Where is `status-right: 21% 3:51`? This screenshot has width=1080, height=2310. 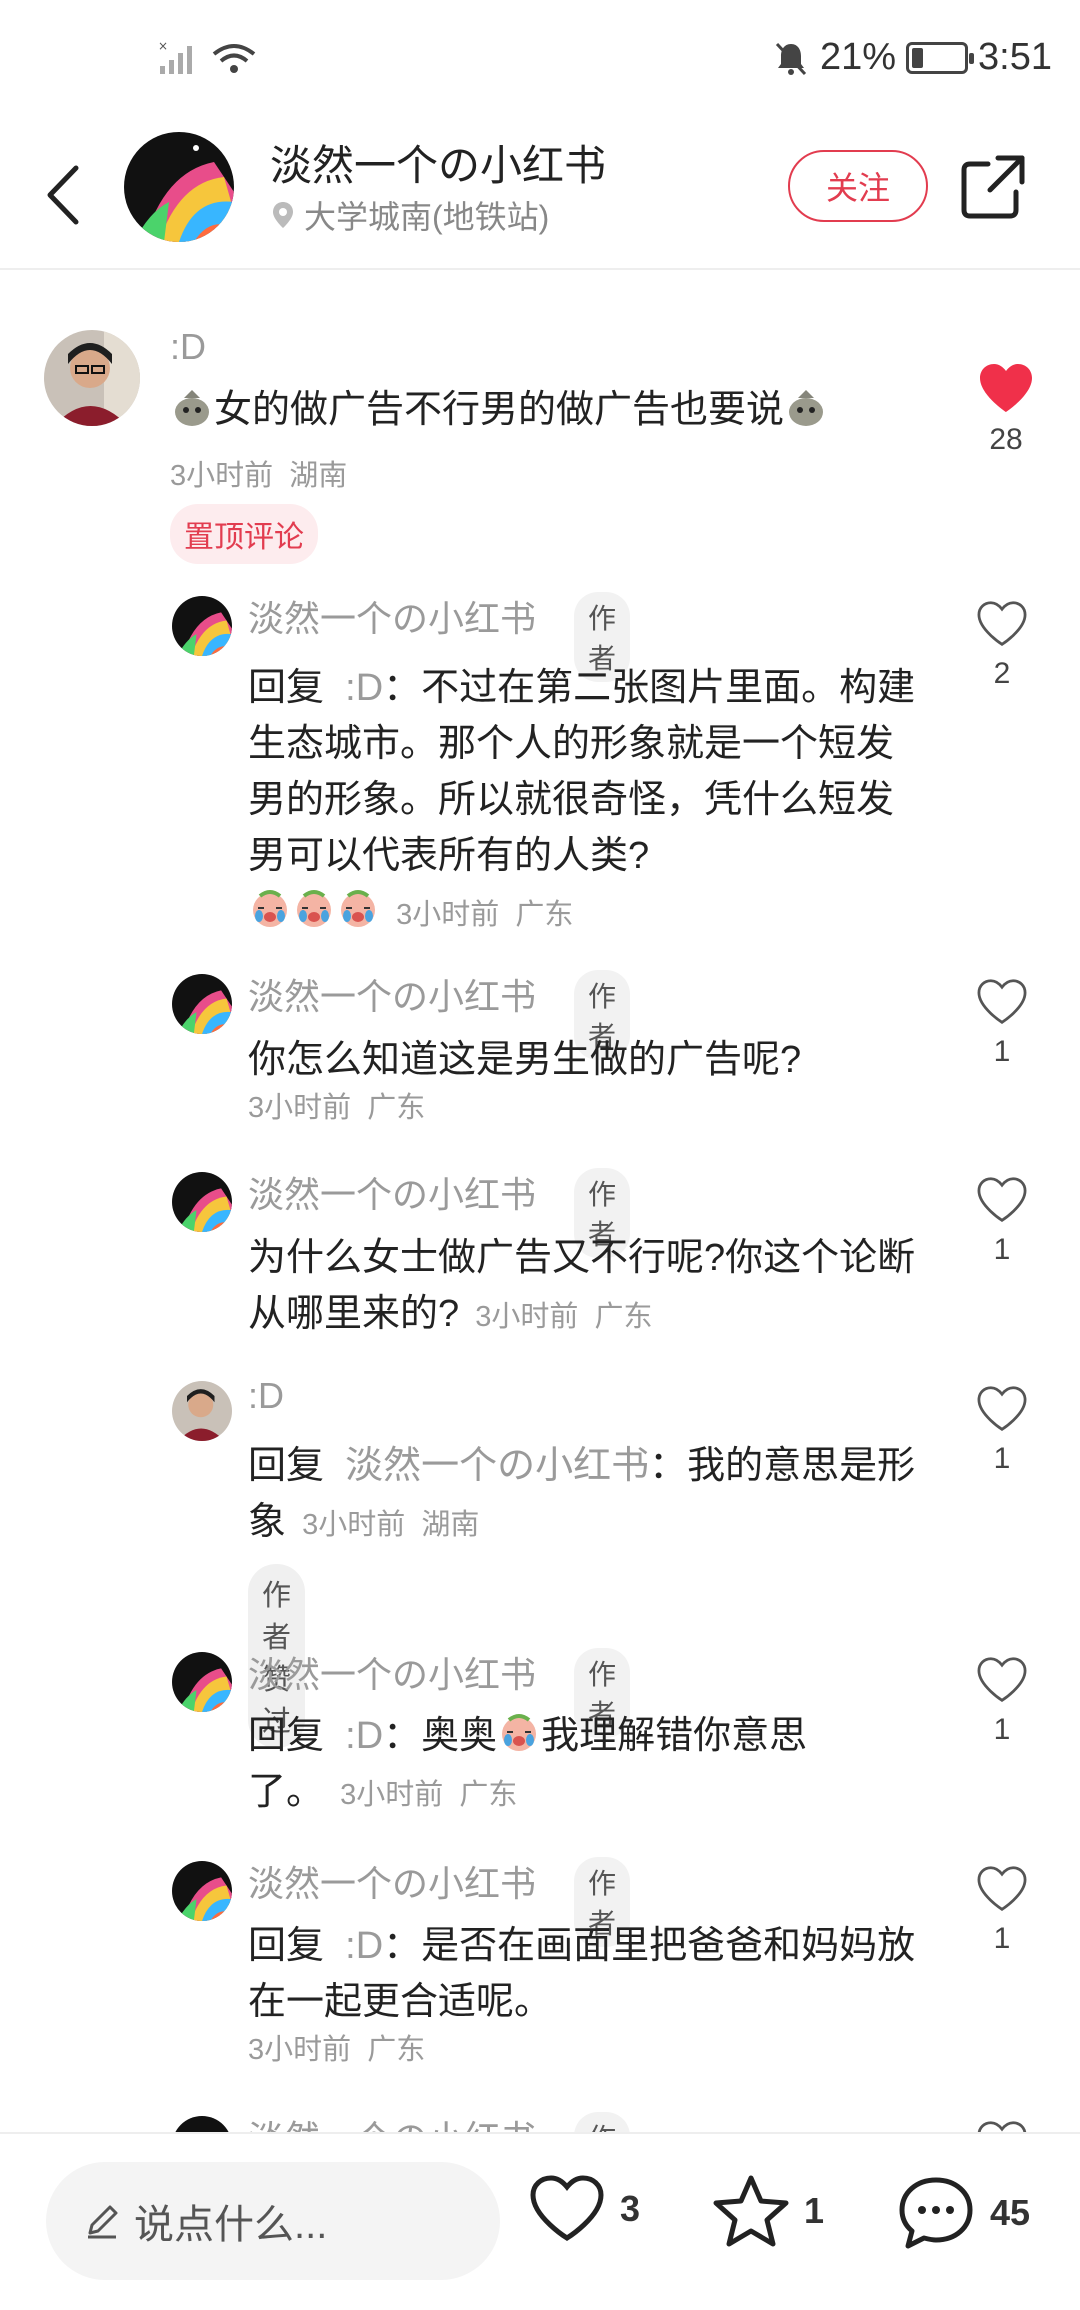
status-right: 21% 3:51 is located at coordinates (912, 57).